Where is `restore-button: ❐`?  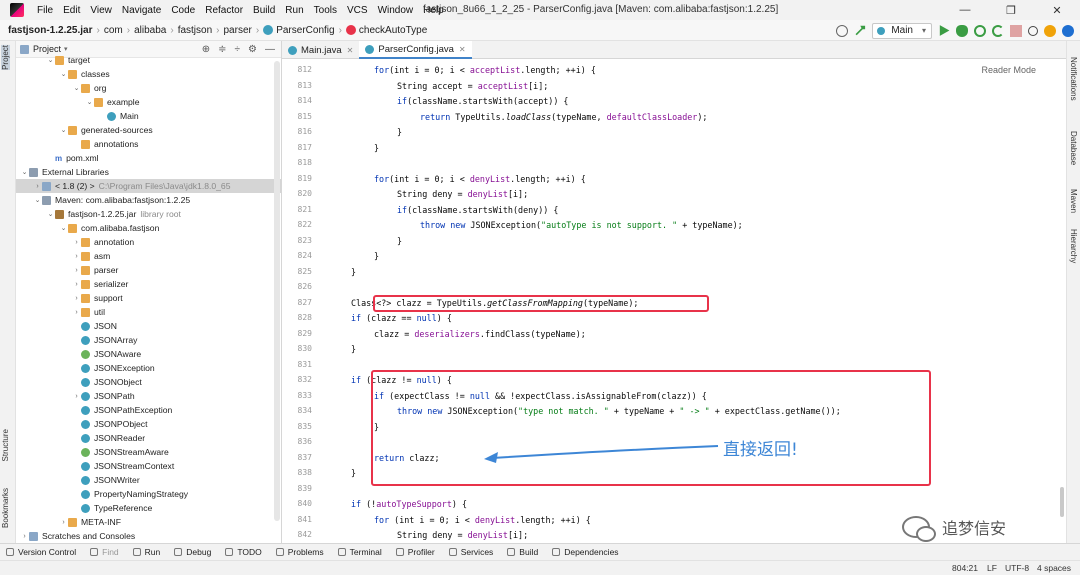 restore-button: ❐ is located at coordinates (1011, 10).